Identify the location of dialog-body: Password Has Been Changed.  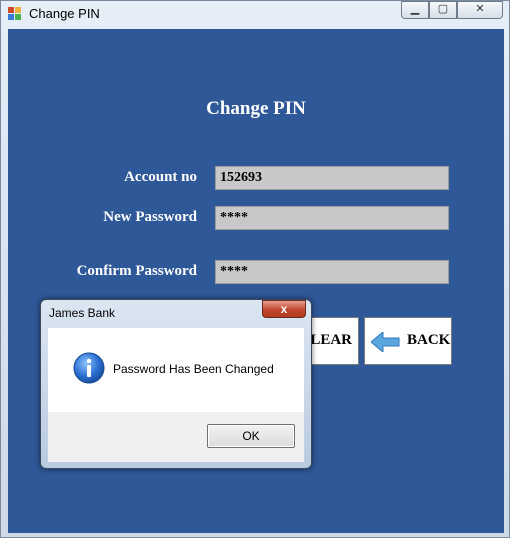
(176, 370).